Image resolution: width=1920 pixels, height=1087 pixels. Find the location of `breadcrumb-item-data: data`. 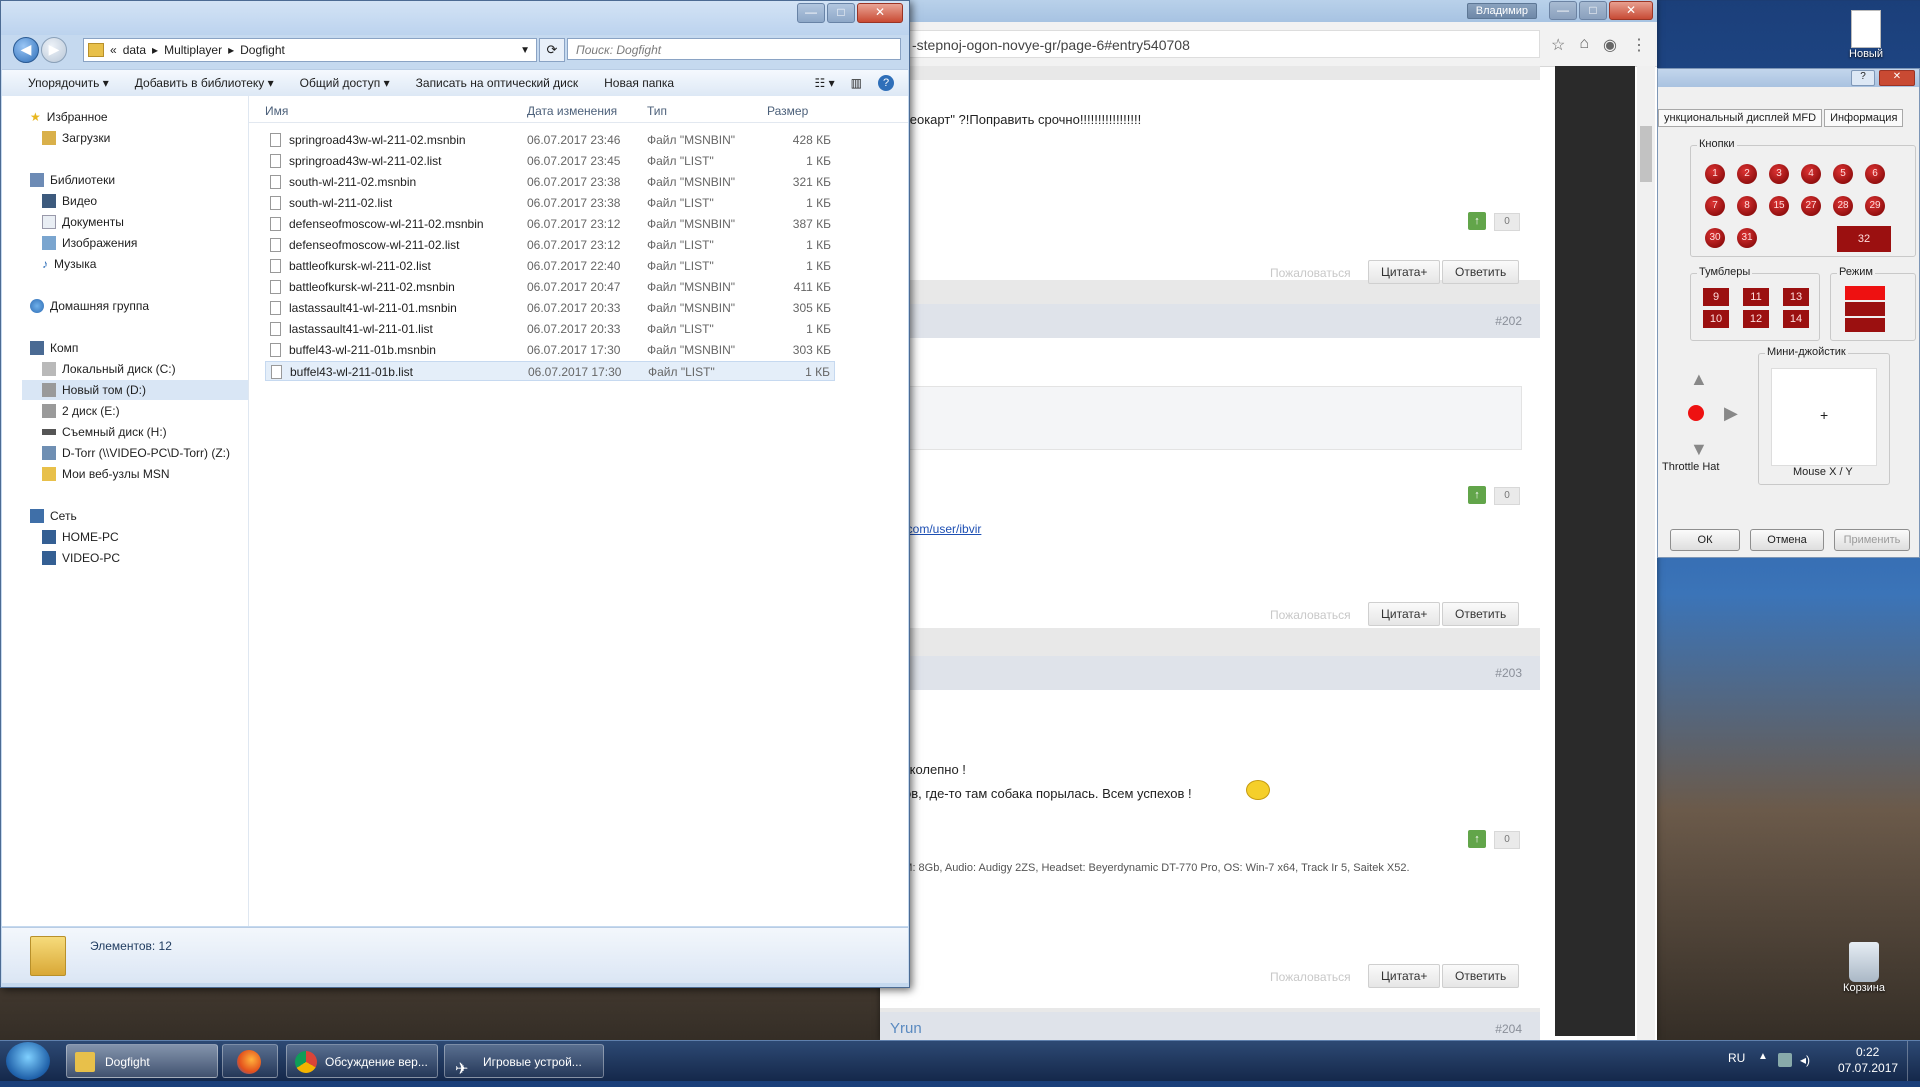

breadcrumb-item-data: data is located at coordinates (134, 50).